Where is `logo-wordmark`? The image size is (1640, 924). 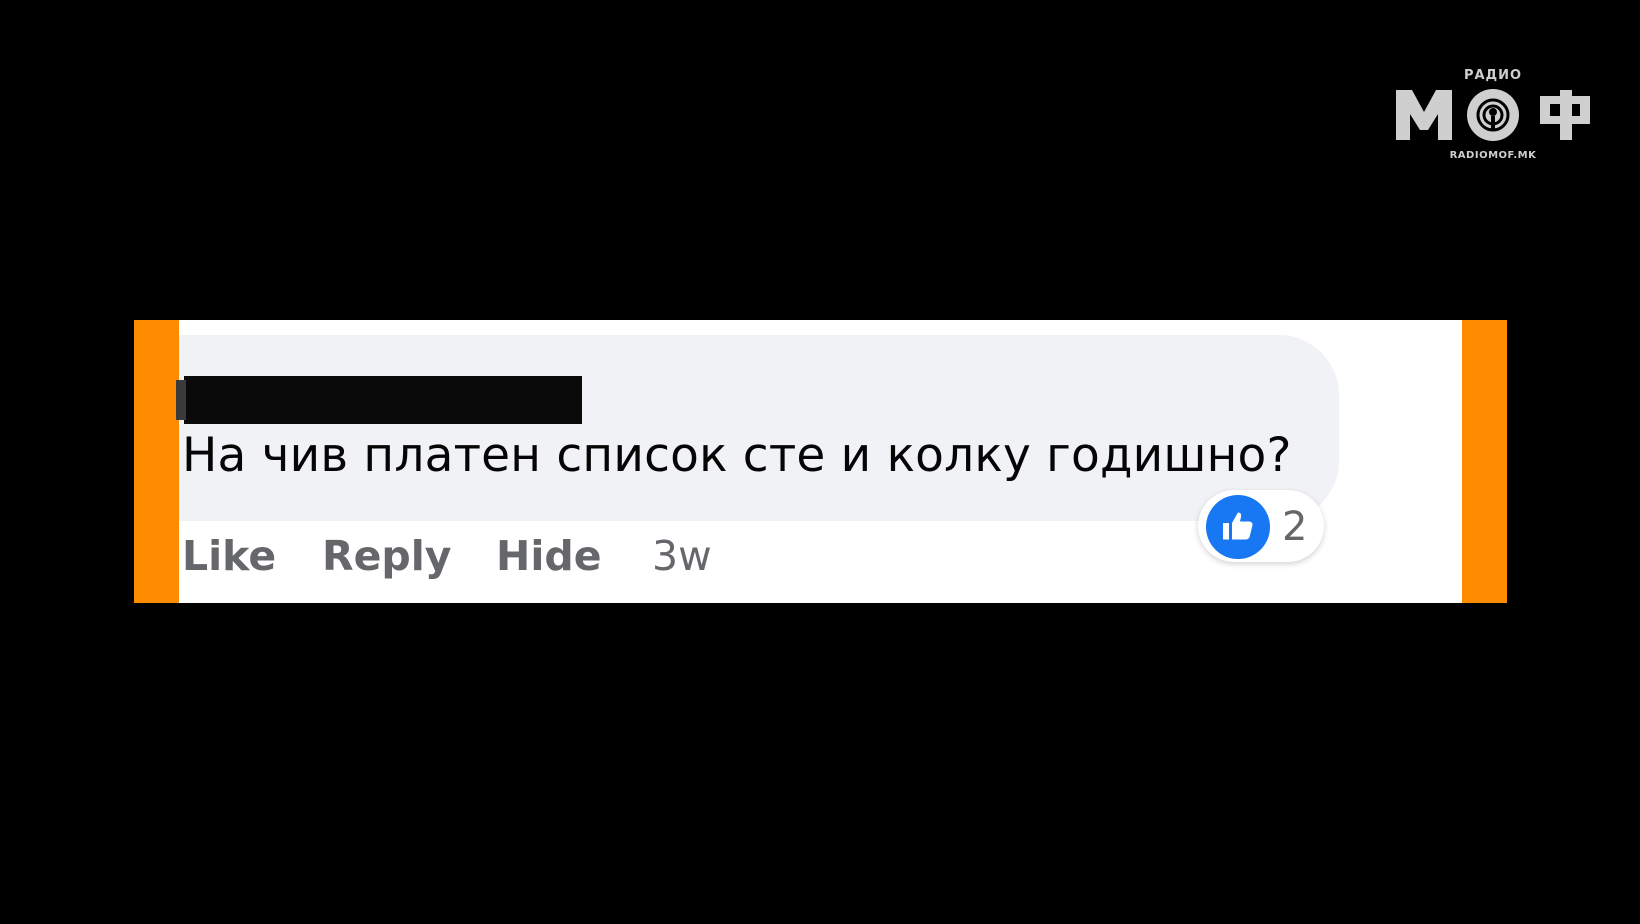
logo-wordmark is located at coordinates (1493, 115).